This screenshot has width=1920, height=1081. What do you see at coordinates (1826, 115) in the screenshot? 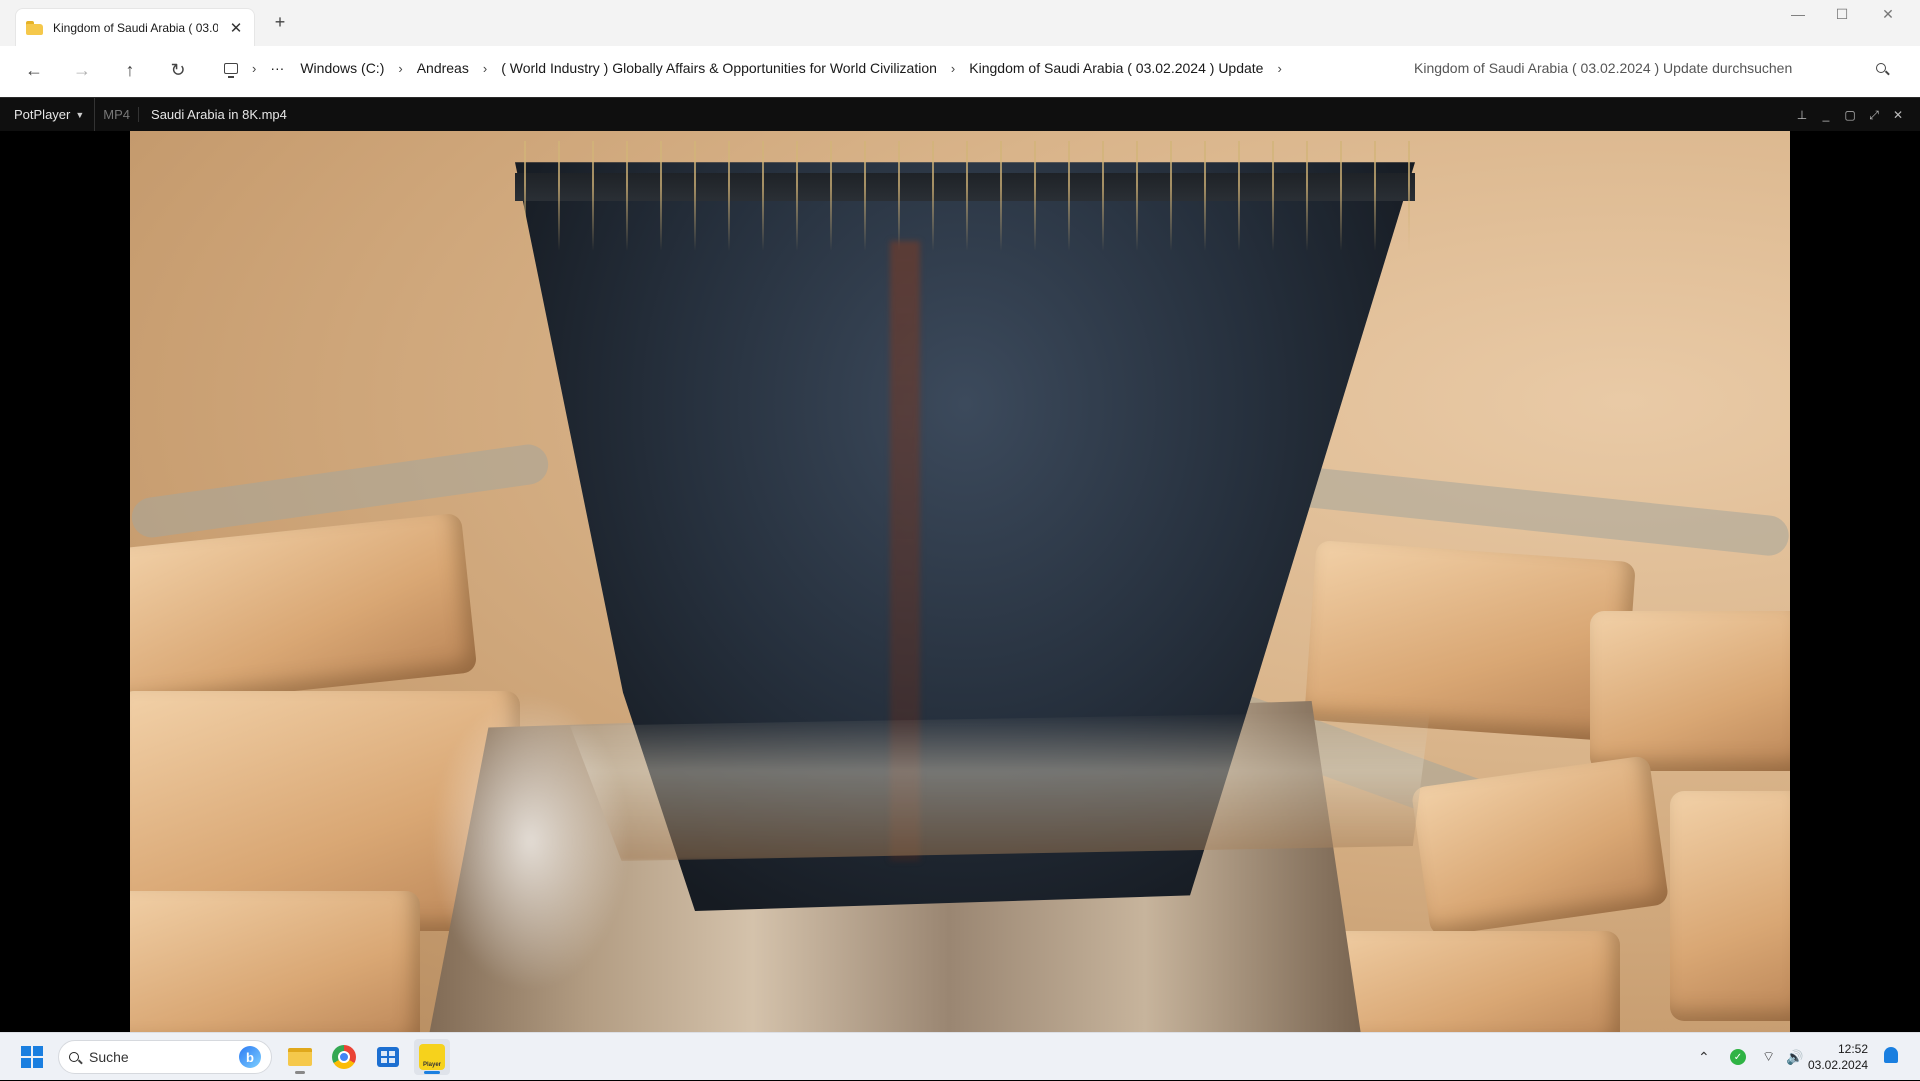
I see `minimize-icon: _` at bounding box center [1826, 115].